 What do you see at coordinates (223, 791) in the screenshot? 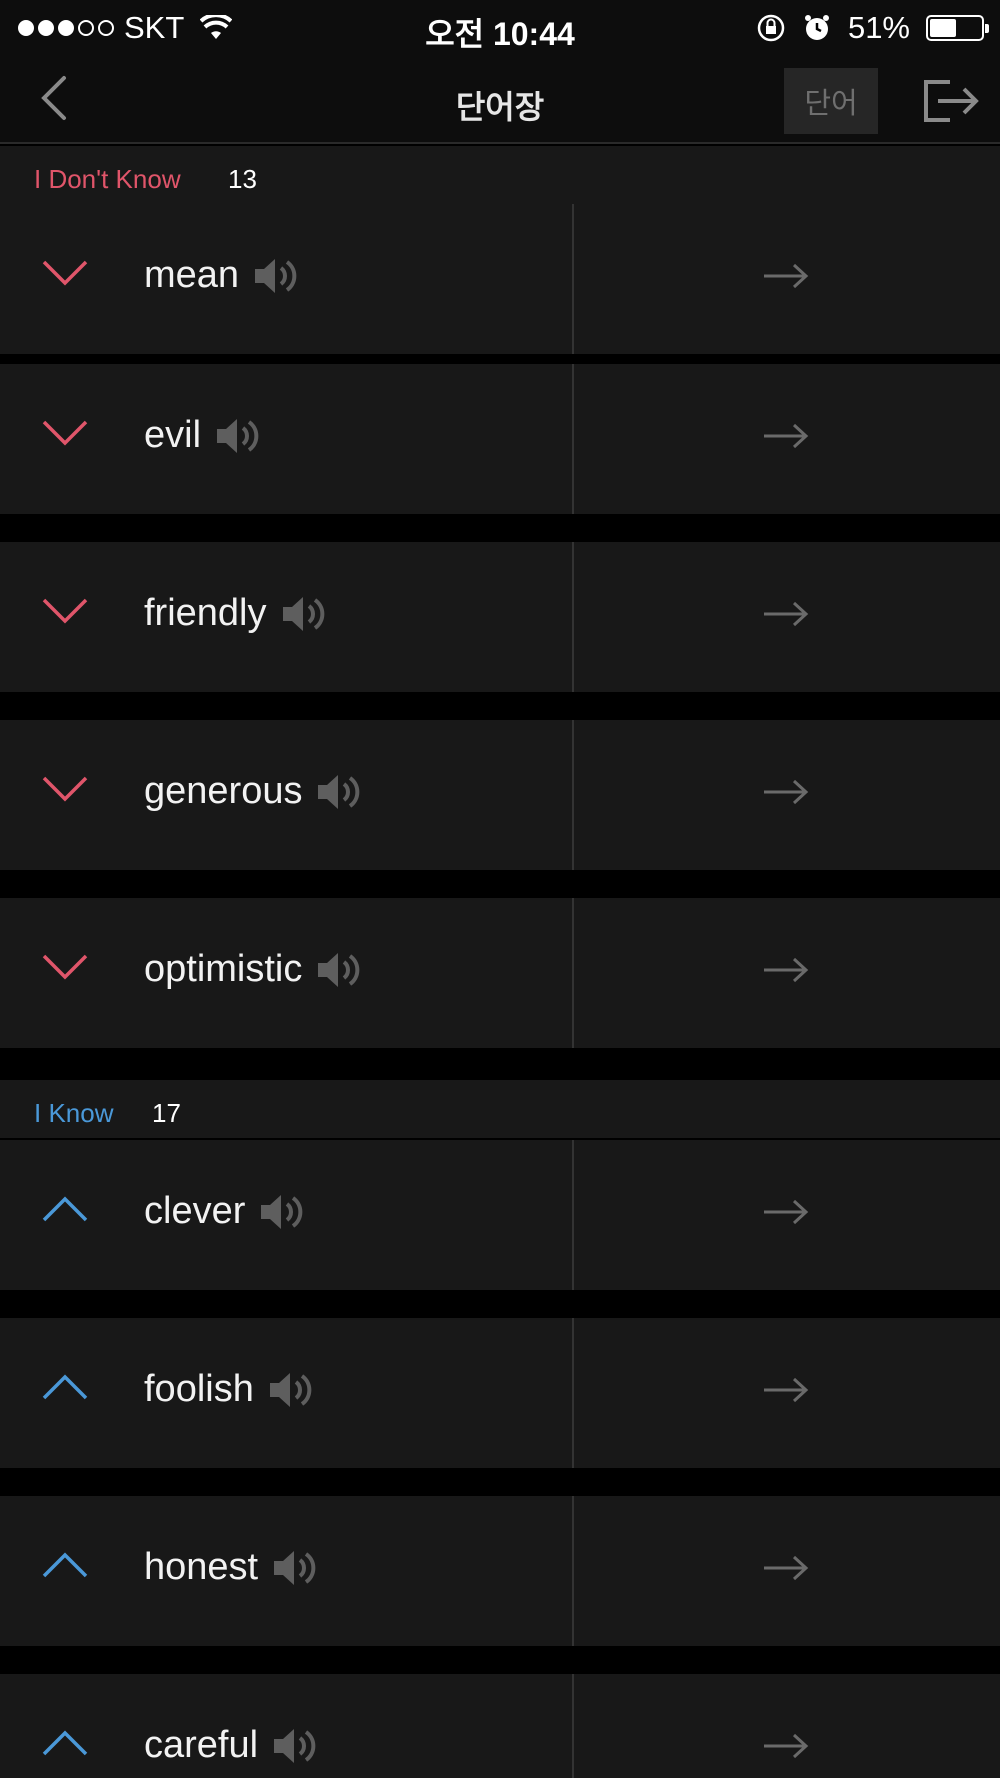
I see `word-label: generous` at bounding box center [223, 791].